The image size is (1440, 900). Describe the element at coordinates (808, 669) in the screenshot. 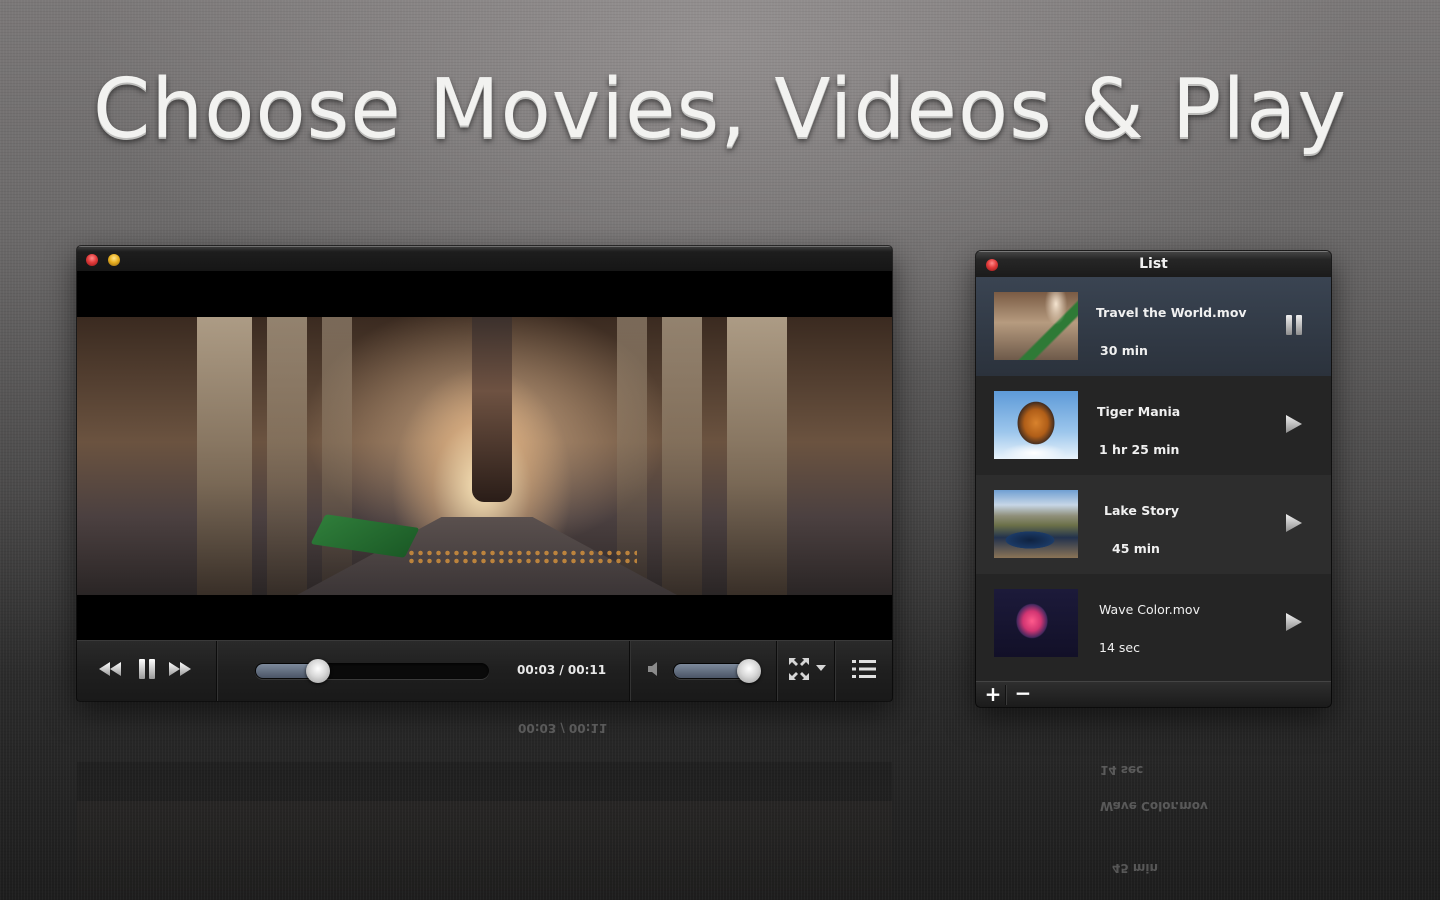

I see `fullscreen-icon` at that location.